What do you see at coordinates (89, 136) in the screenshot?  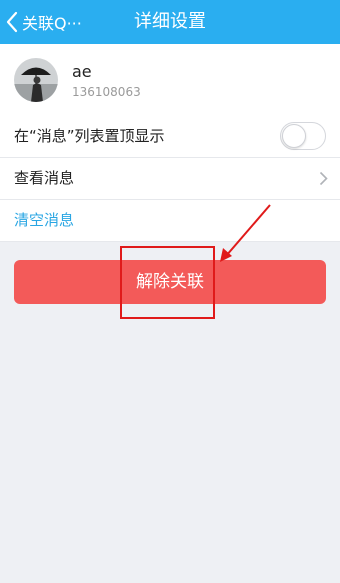 I see `pin-to-top-label: 在“消息”列表置顶显示` at bounding box center [89, 136].